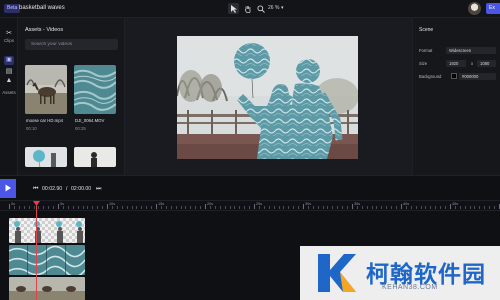 The height and width of the screenshot is (300, 500). What do you see at coordinates (472, 63) in the screenshot?
I see `size-separator: x` at bounding box center [472, 63].